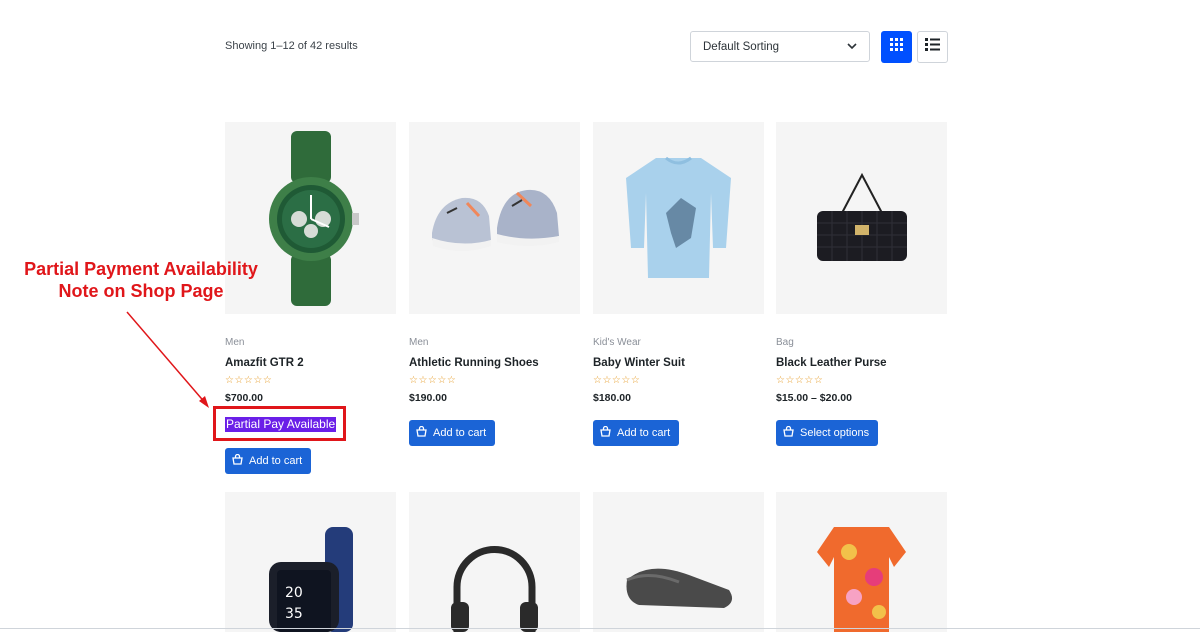 This screenshot has width=1200, height=632. What do you see at coordinates (835, 433) in the screenshot?
I see `select-options-label: Select options` at bounding box center [835, 433].